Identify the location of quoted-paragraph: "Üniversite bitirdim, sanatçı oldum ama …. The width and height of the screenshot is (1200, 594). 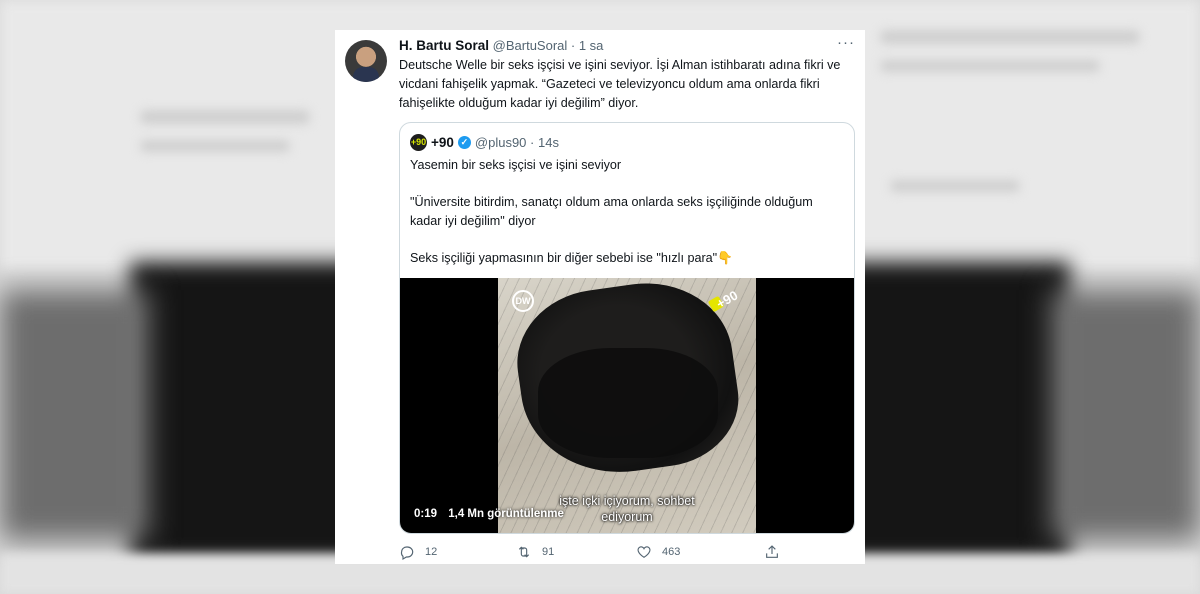
(611, 211).